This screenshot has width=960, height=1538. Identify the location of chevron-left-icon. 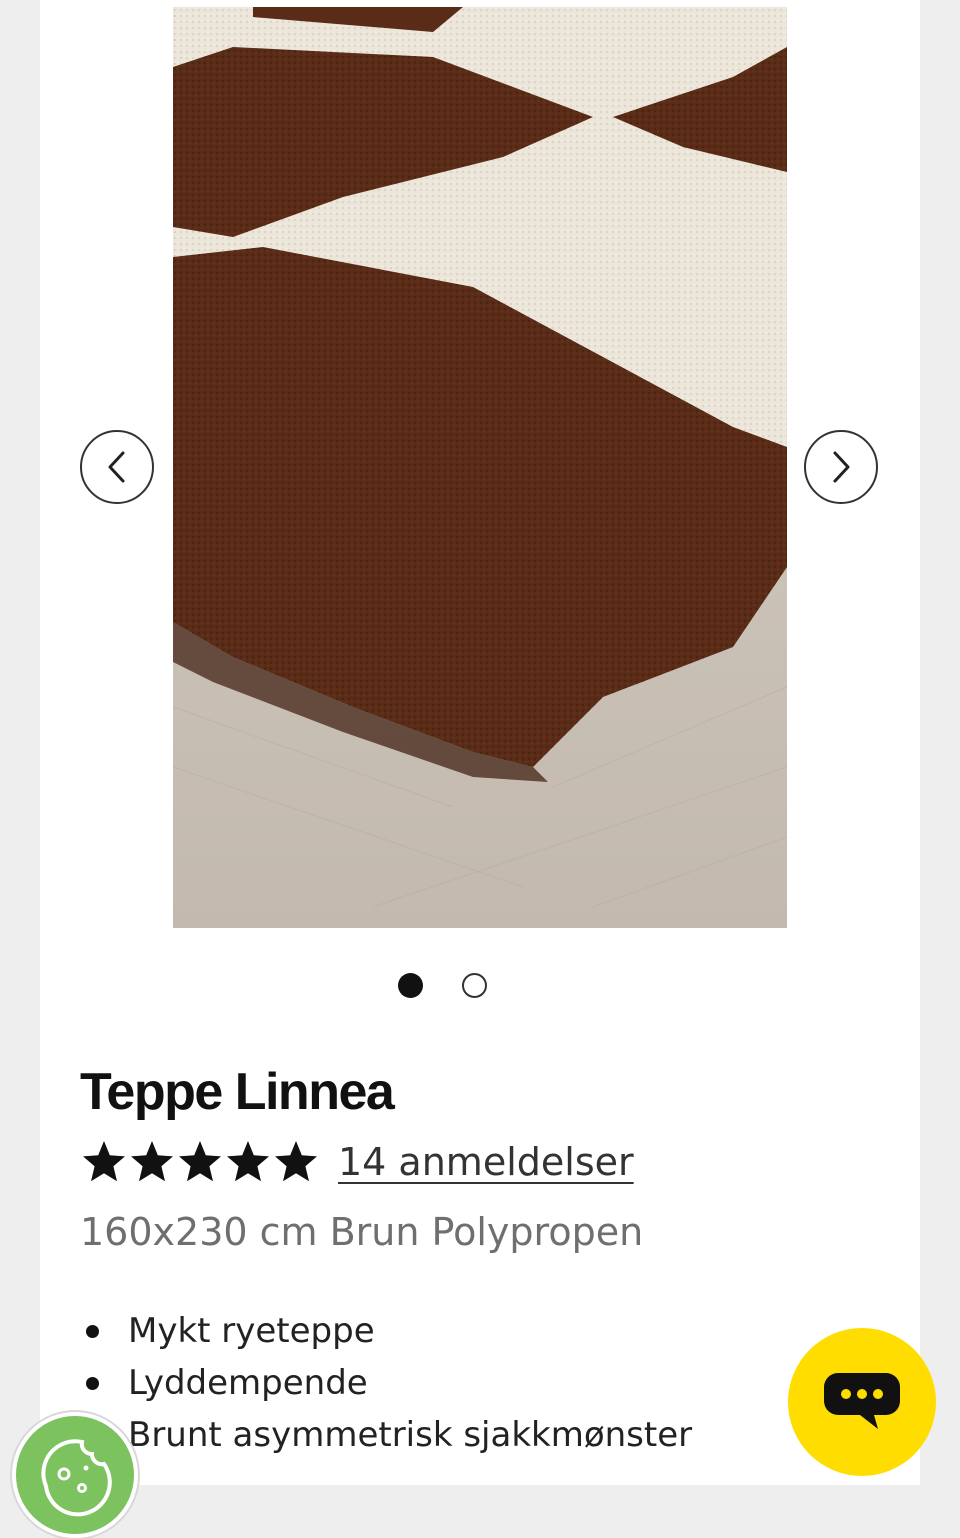
(116, 467).